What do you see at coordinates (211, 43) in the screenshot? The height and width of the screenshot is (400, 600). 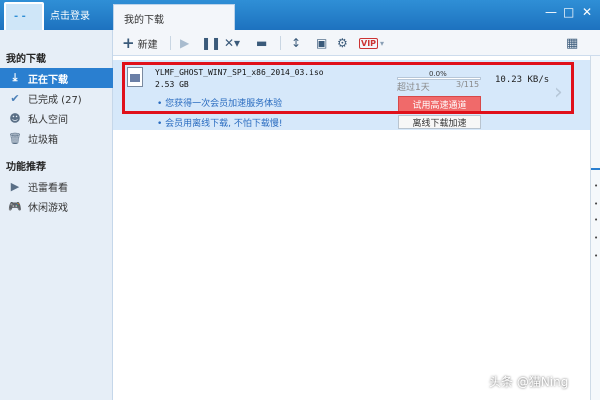 I see `pause-icon: ❚❚` at bounding box center [211, 43].